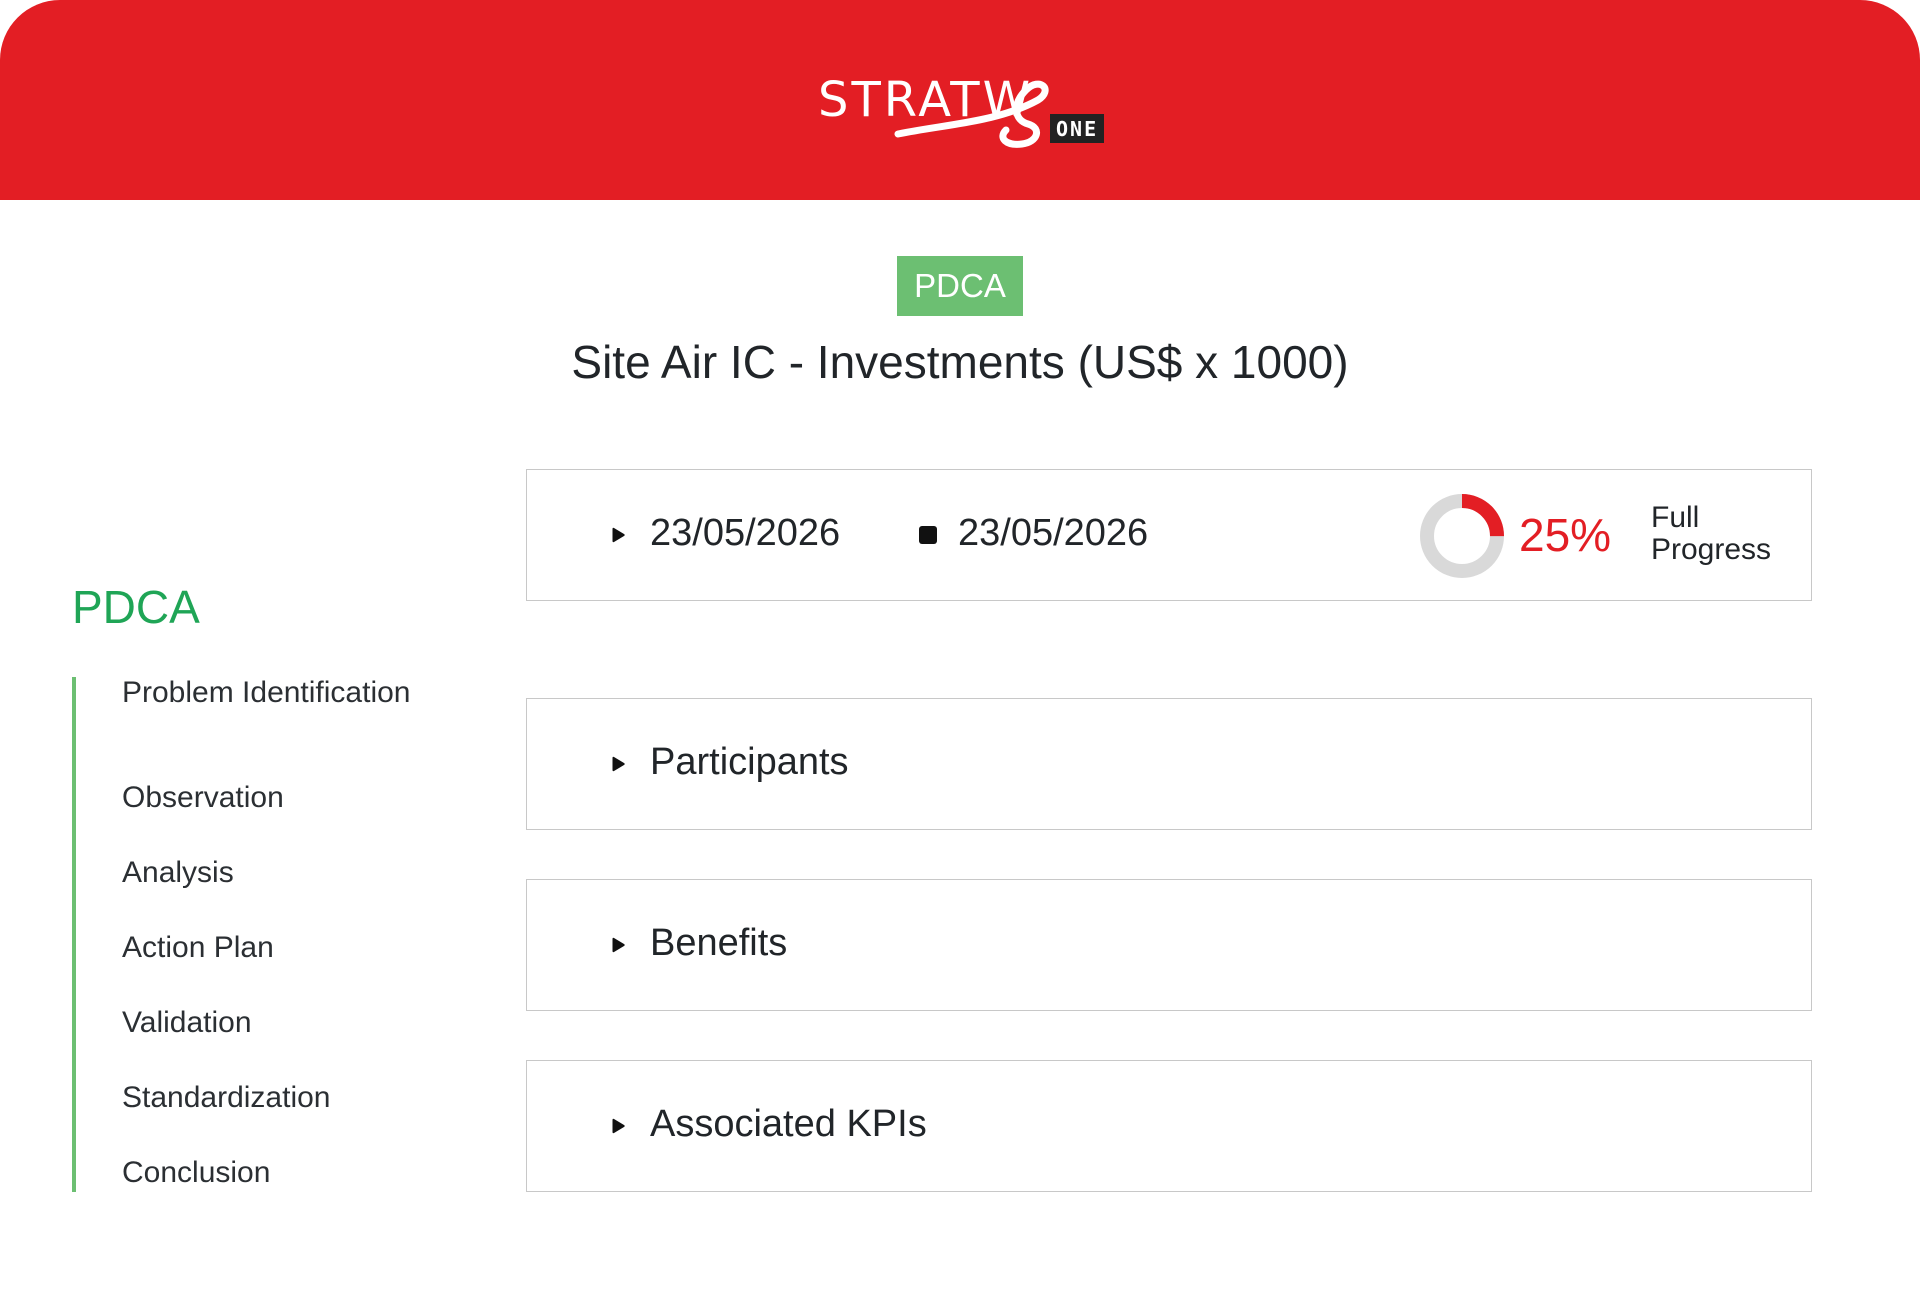 This screenshot has height=1300, width=1920. Describe the element at coordinates (745, 533) in the screenshot. I see `start-date: 23/05/2026` at that location.